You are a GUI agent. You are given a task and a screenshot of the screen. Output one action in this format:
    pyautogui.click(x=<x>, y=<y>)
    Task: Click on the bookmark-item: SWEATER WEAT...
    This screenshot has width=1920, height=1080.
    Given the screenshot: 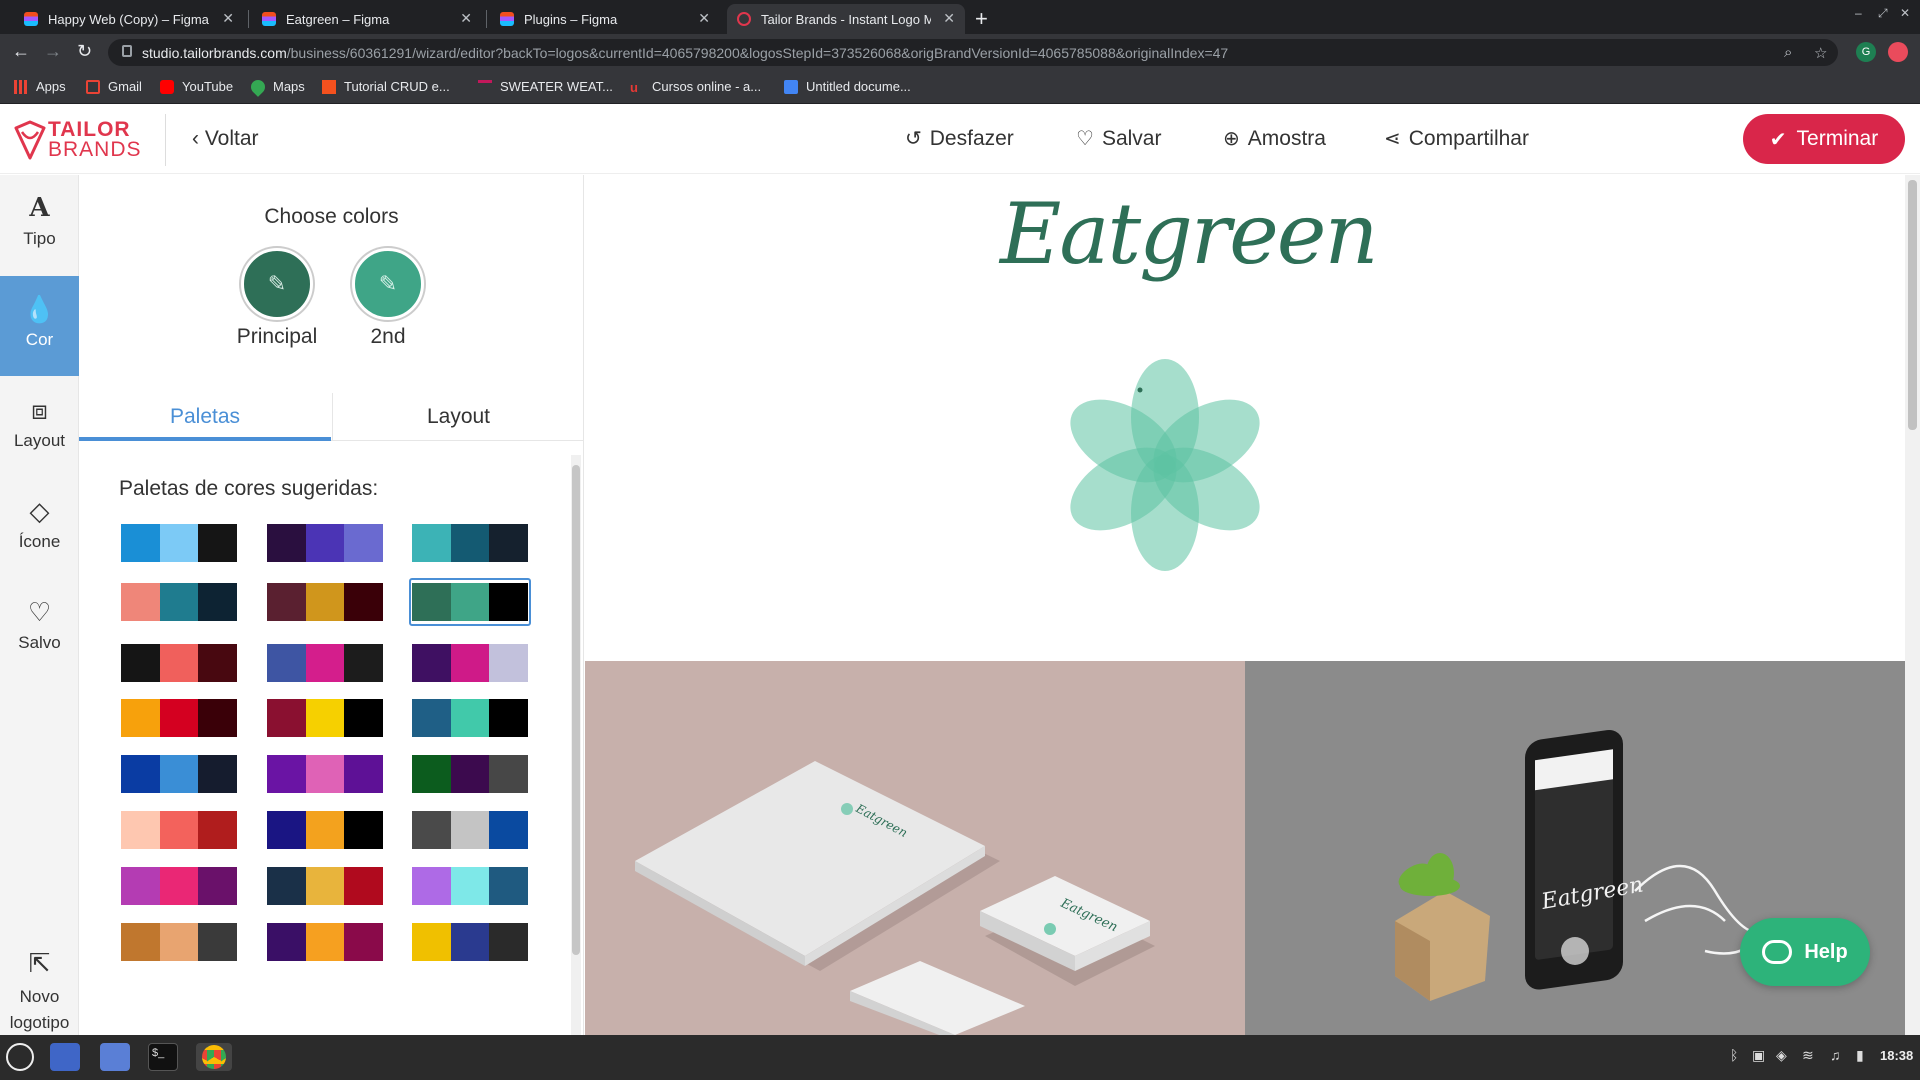 What is the action you would take?
    pyautogui.click(x=545, y=86)
    